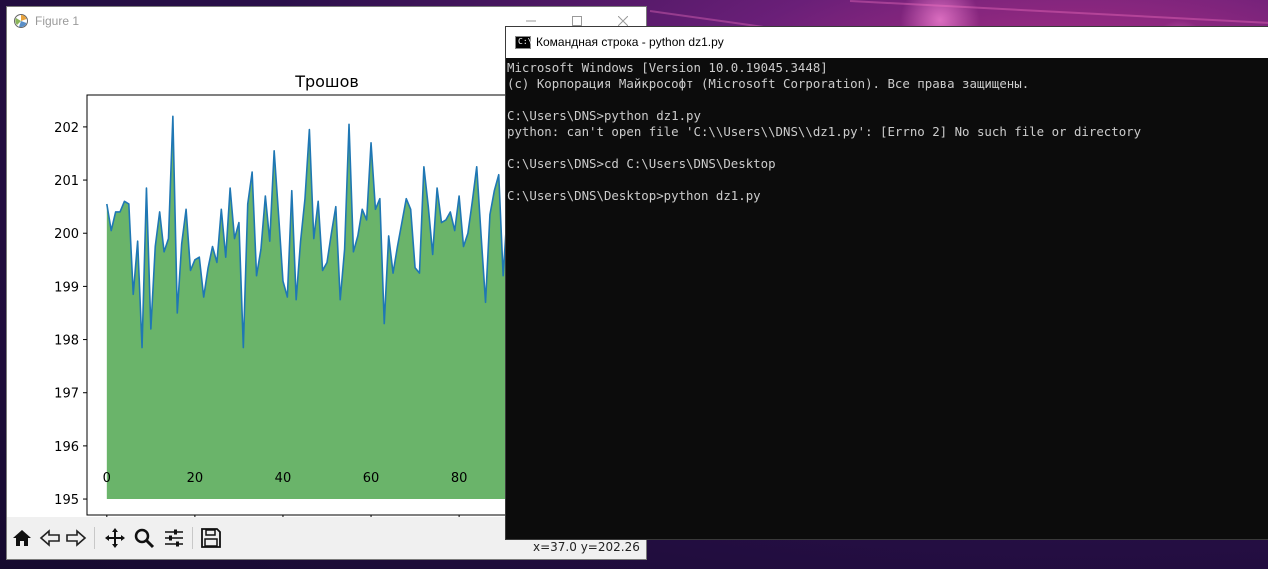  What do you see at coordinates (66, 500) in the screenshot?
I see `y-tick-label: 195` at bounding box center [66, 500].